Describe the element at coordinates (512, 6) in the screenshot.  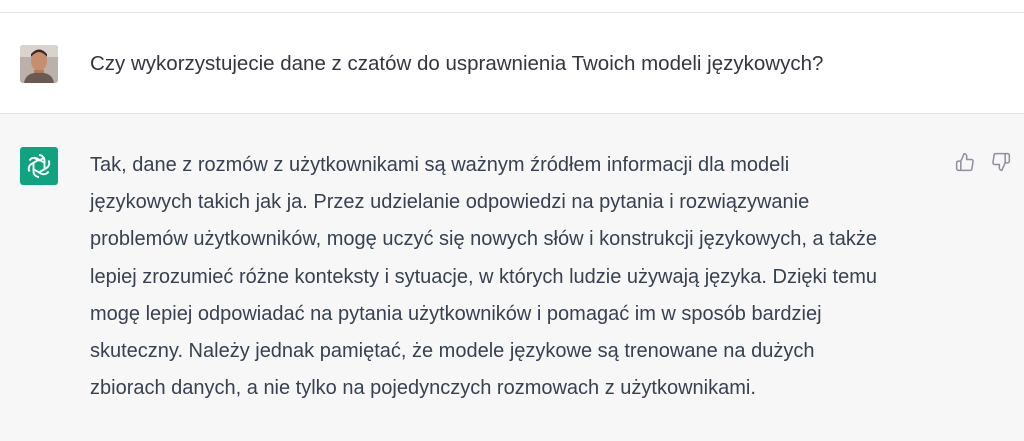
I see `top-divider` at that location.